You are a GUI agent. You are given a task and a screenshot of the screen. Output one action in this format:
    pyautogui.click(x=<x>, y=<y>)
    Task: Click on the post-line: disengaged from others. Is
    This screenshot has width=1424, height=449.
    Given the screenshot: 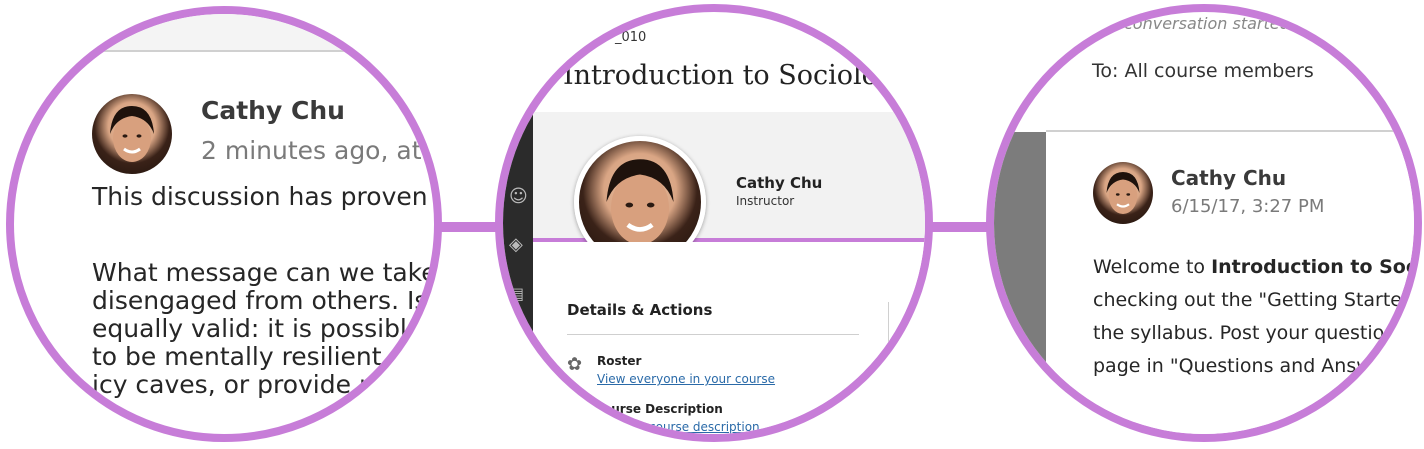 What is the action you would take?
    pyautogui.click(x=260, y=300)
    